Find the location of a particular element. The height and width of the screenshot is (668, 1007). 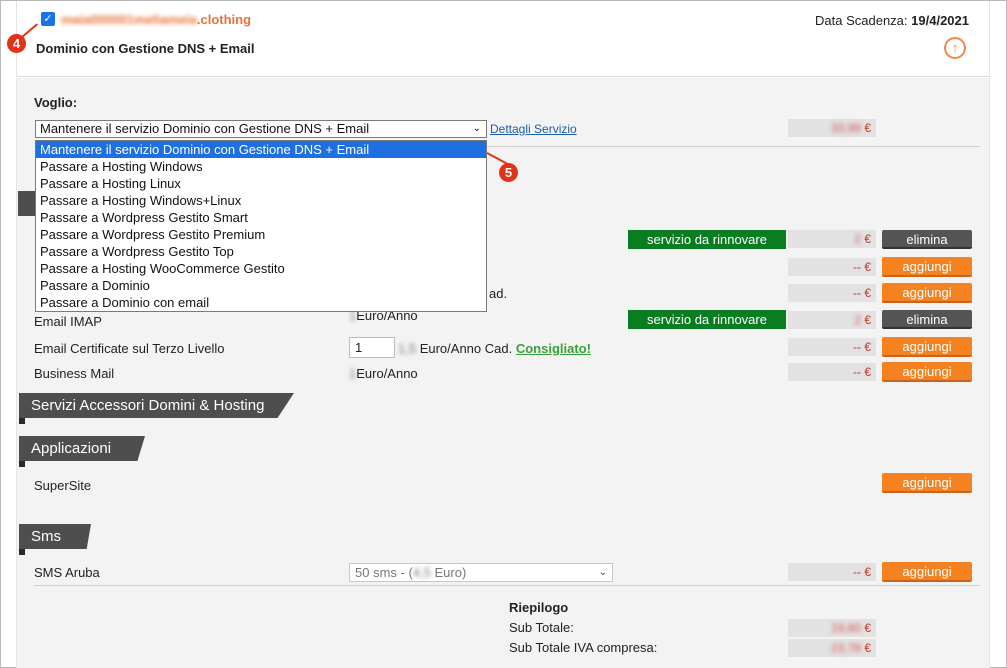

subtotal-iva-value: 23,78 is located at coordinates (845, 648).